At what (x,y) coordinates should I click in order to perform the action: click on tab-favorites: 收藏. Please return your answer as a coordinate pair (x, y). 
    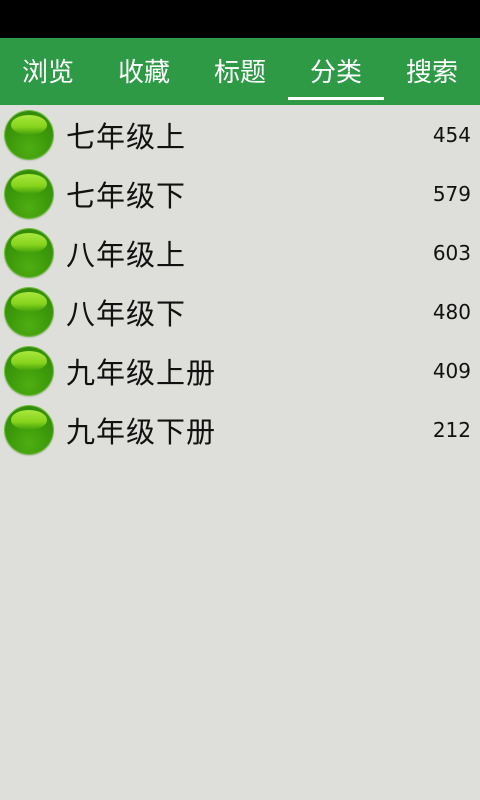
    Looking at the image, I should click on (144, 71).